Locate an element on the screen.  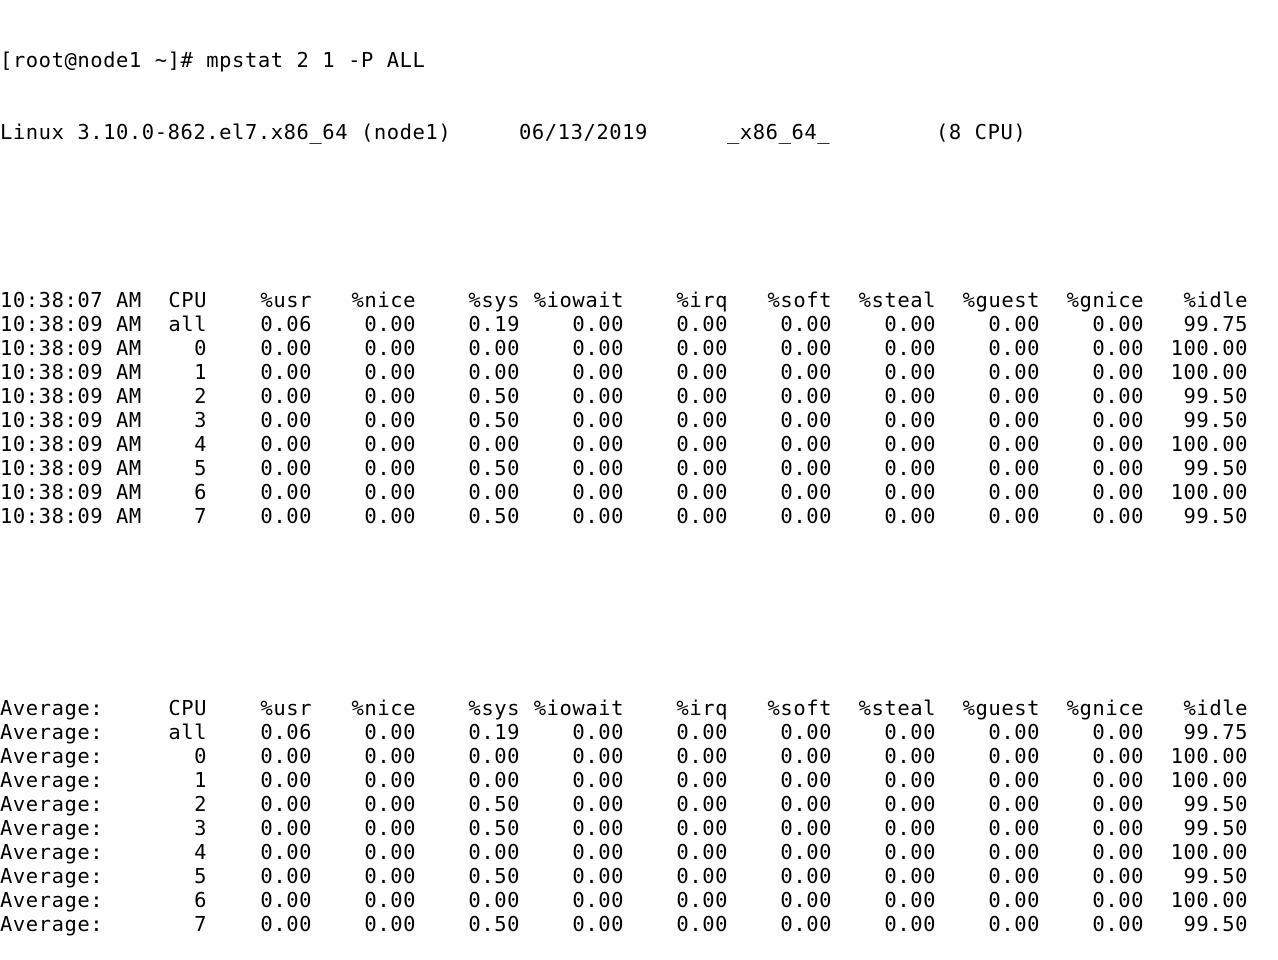
cell-idle: 100.00 is located at coordinates (1209, 492).